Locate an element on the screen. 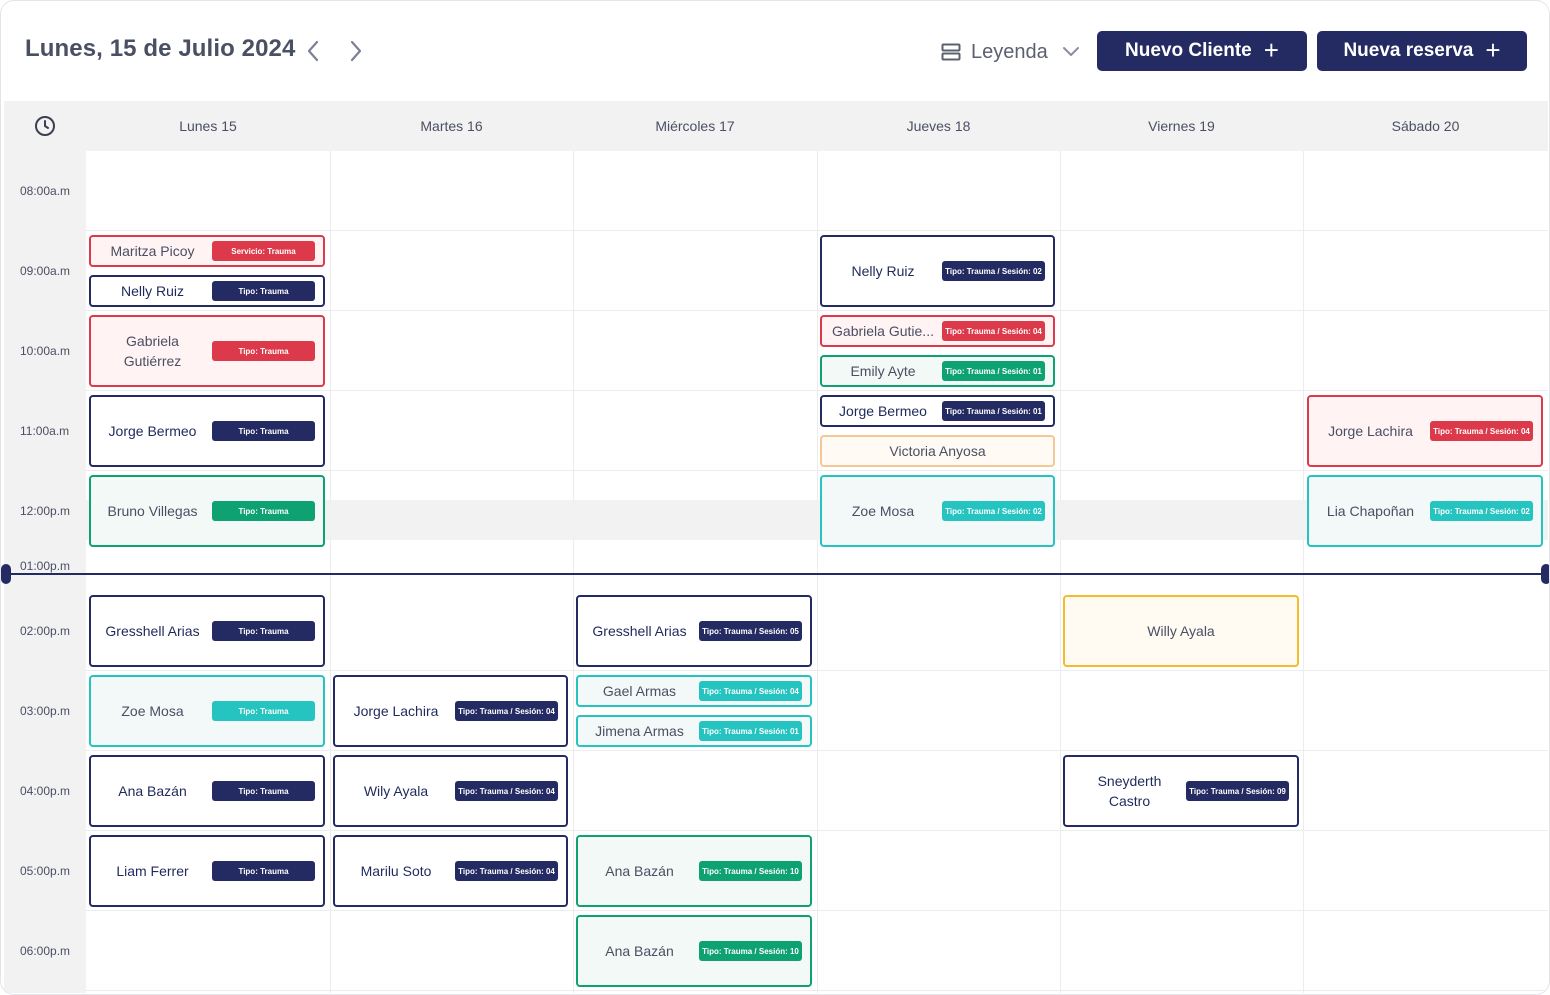 This screenshot has width=1550, height=995. time-label: 03:00p.m is located at coordinates (45, 711).